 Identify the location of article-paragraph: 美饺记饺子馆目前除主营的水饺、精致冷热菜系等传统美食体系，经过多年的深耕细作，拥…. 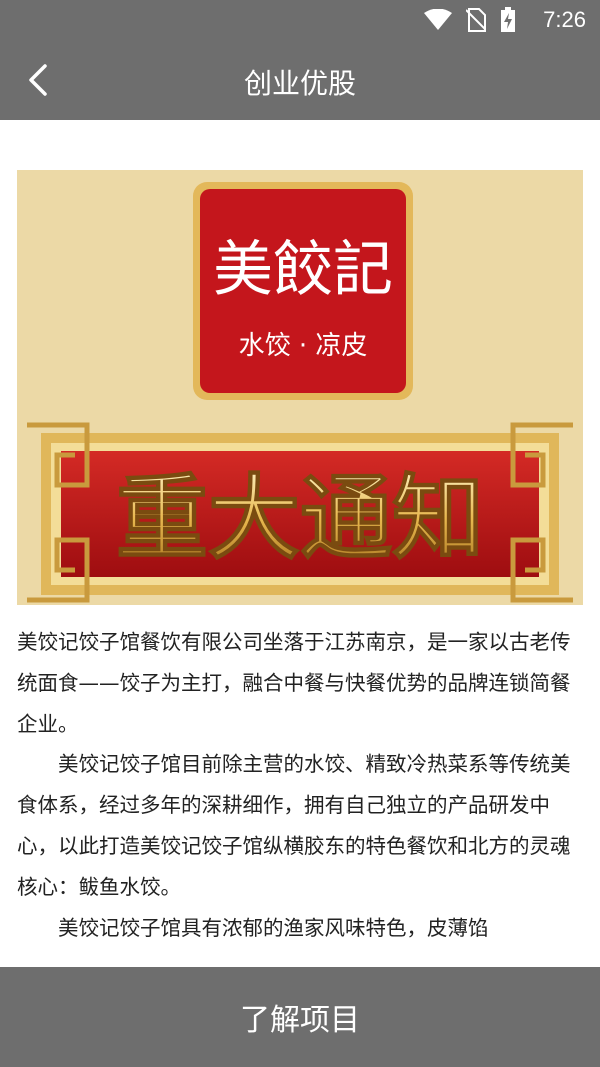
(294, 825).